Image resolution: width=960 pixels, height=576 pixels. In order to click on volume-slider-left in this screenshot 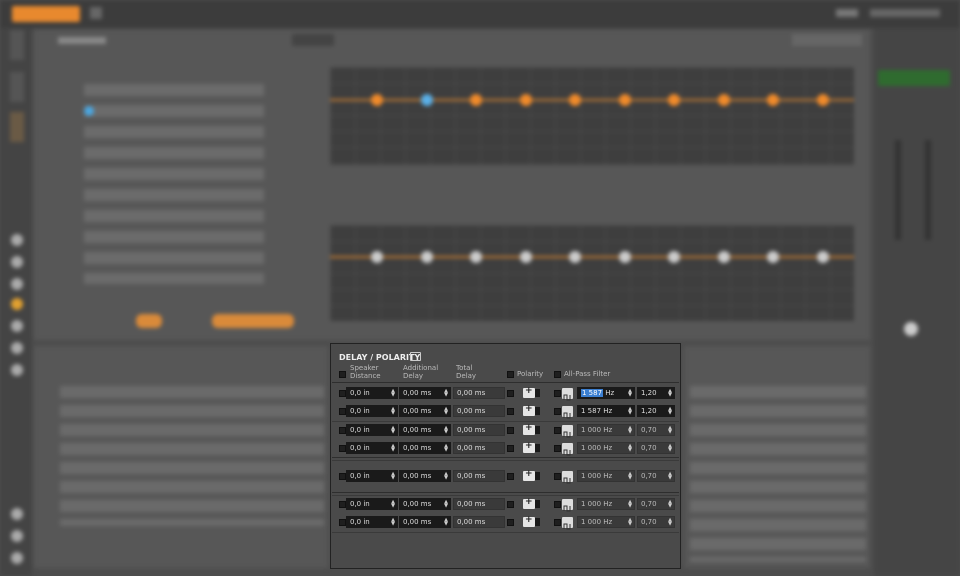, I will do `click(898, 190)`.